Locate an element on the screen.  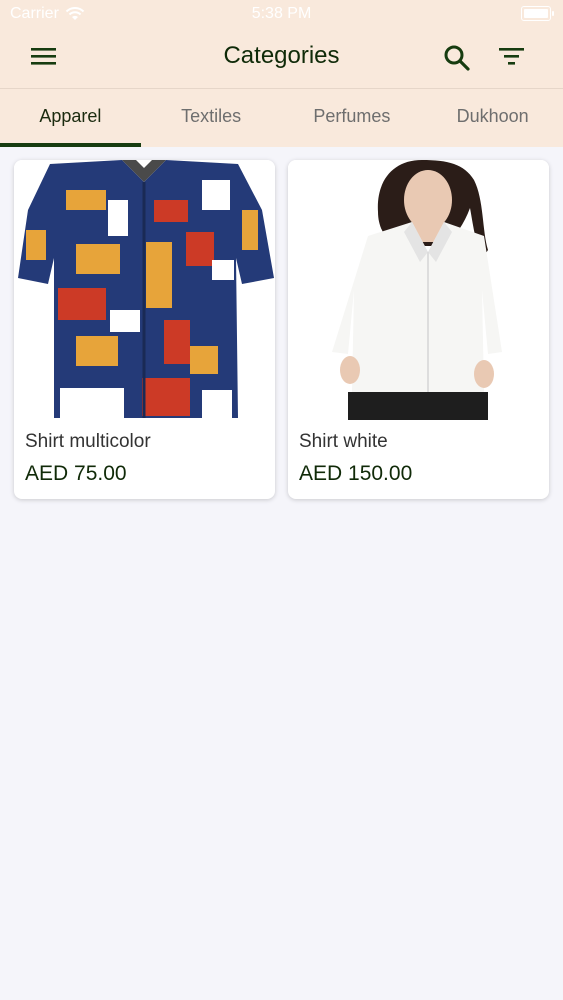
status-time: 5:38 PM is located at coordinates (281, 13).